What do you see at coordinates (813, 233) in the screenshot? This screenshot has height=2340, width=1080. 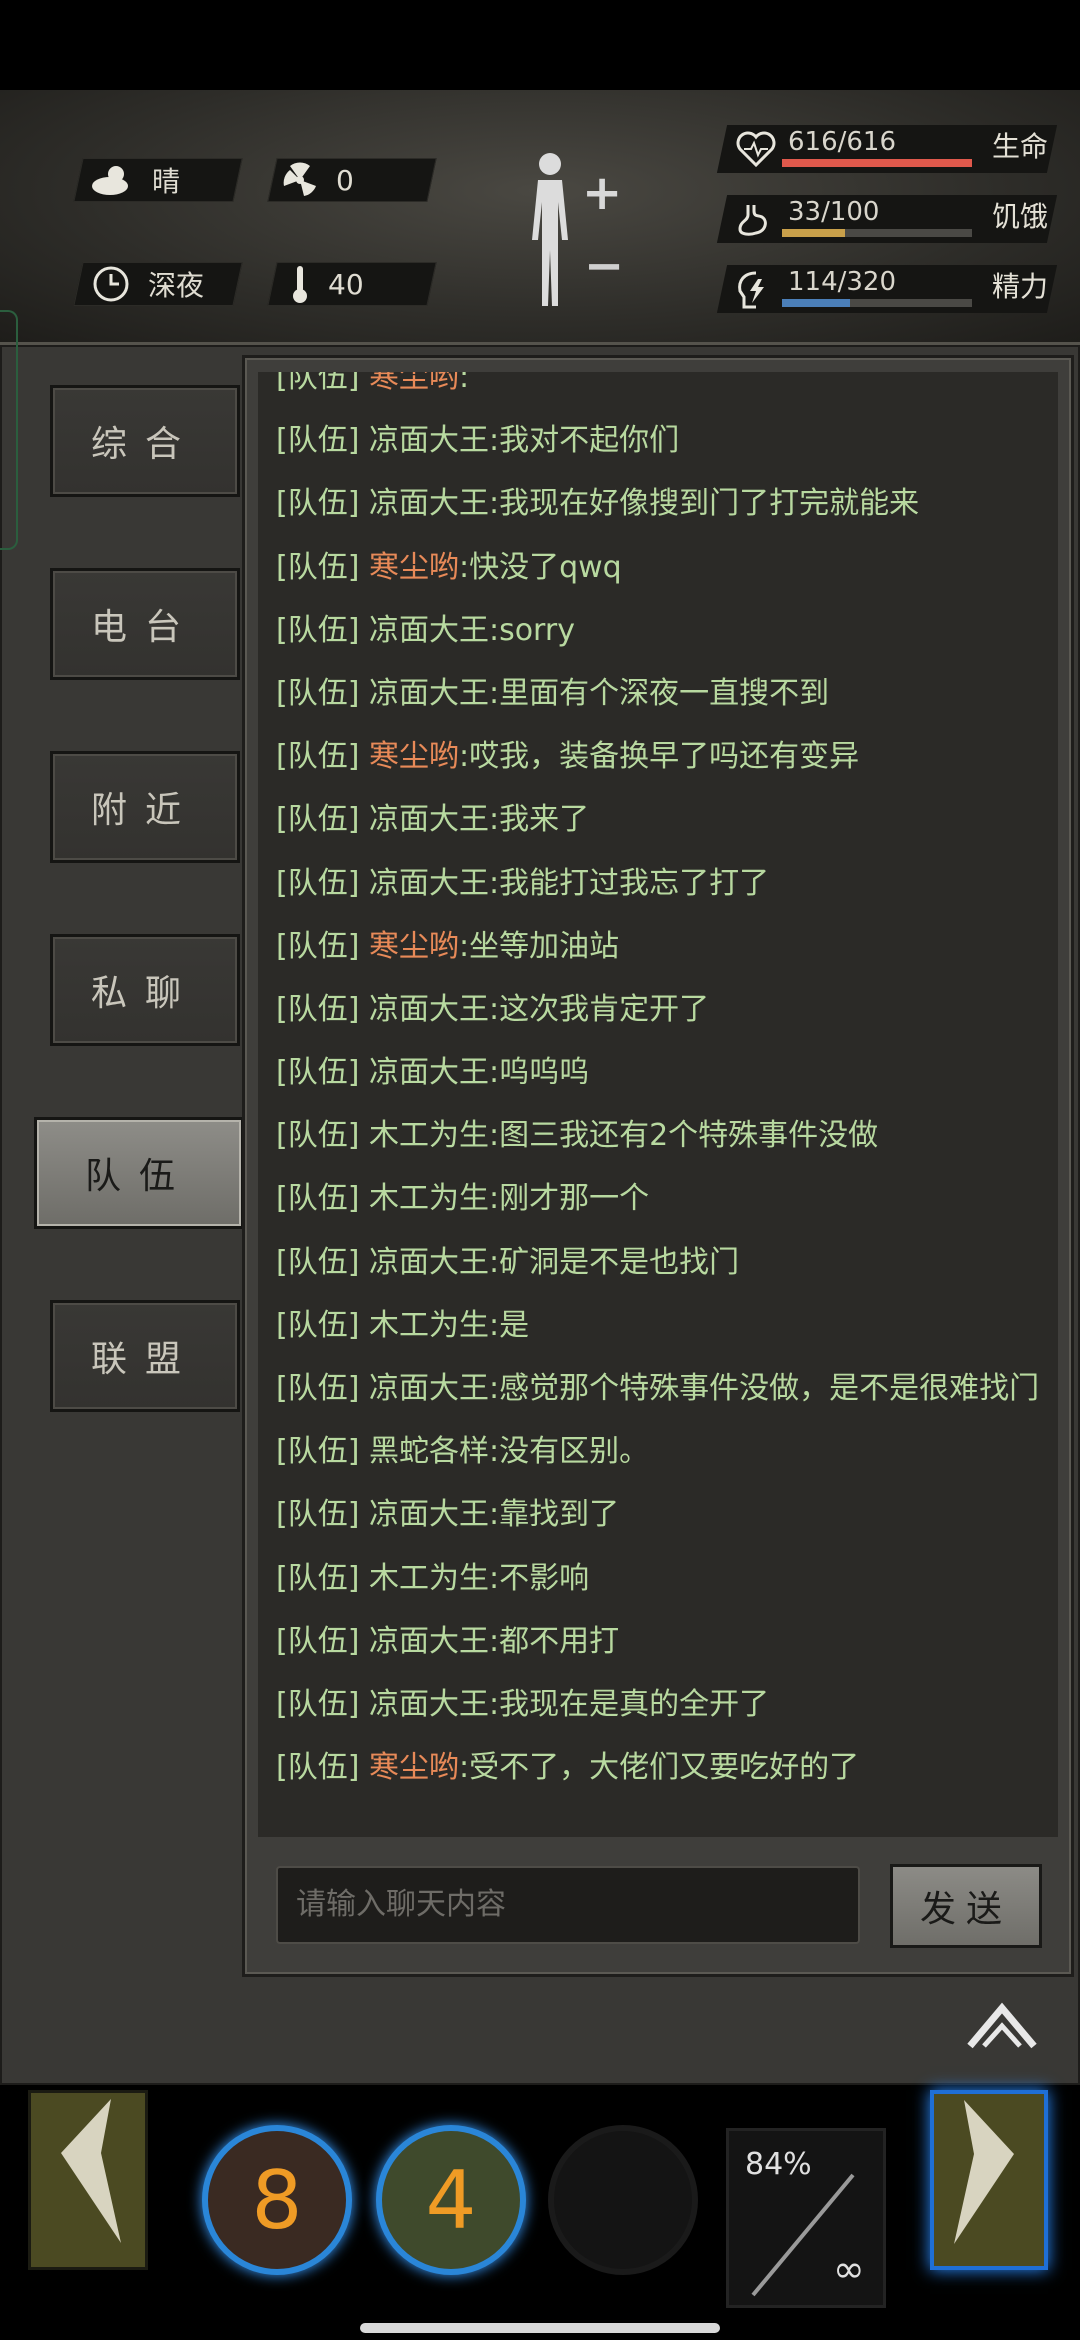 I see `hunger-bar-fill` at bounding box center [813, 233].